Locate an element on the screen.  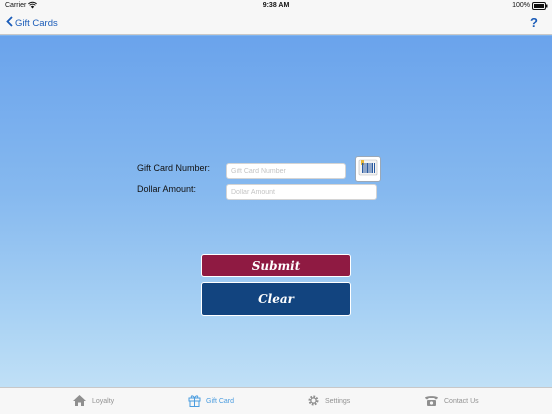
tab-contact-us: Contact Us is located at coordinates (451, 401).